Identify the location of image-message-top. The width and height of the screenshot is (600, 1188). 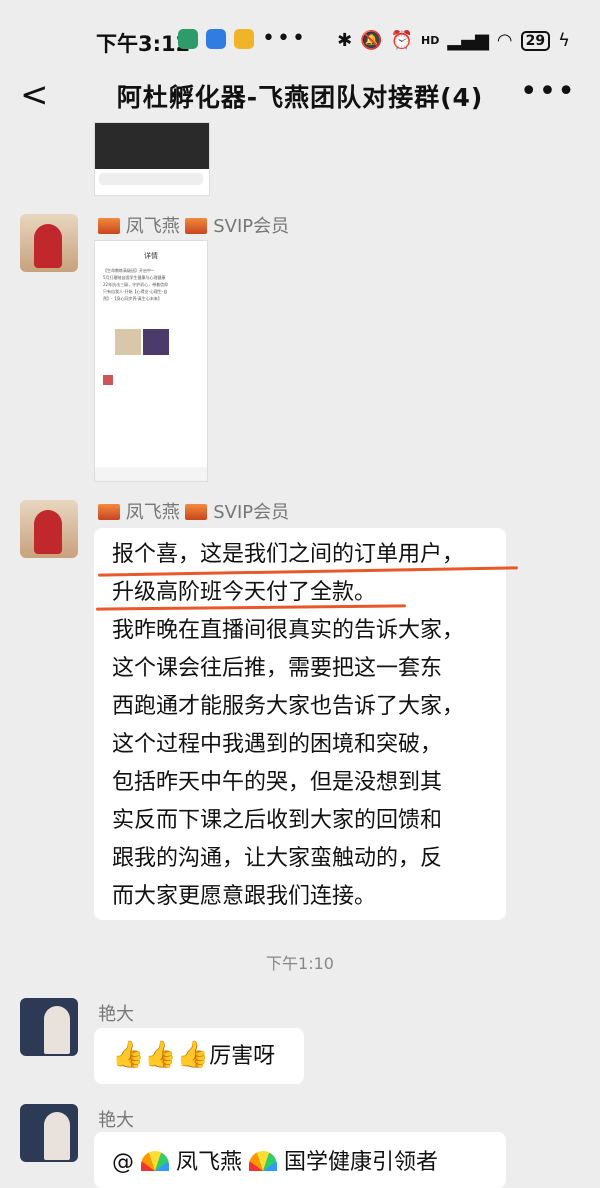
(152, 159).